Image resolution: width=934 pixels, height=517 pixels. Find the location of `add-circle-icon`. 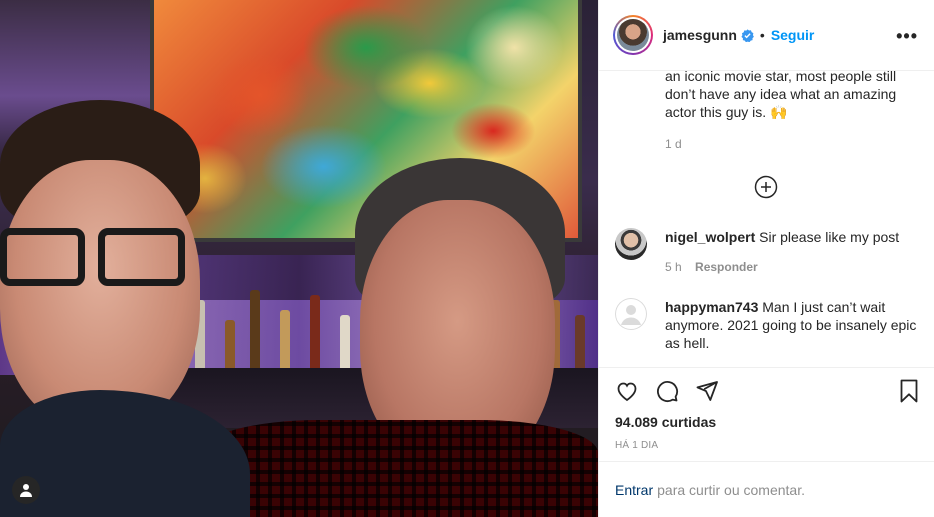

add-circle-icon is located at coordinates (766, 187).